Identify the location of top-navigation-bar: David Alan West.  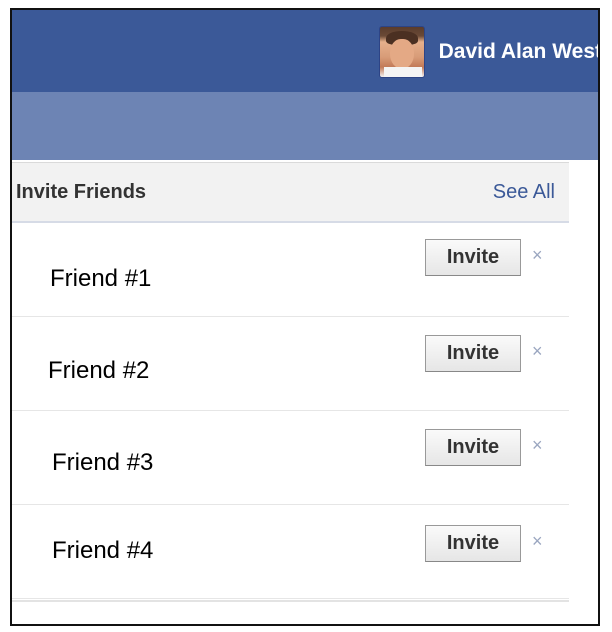
(305, 51).